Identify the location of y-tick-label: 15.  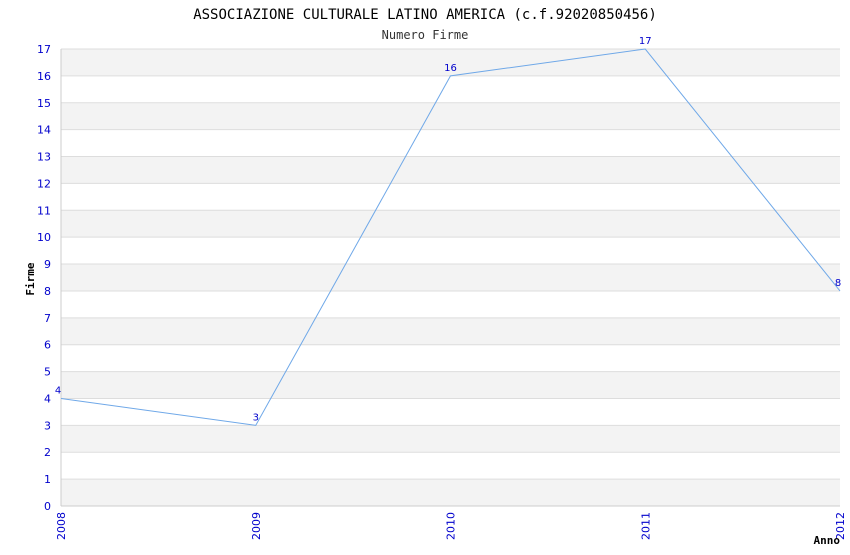
(44, 103).